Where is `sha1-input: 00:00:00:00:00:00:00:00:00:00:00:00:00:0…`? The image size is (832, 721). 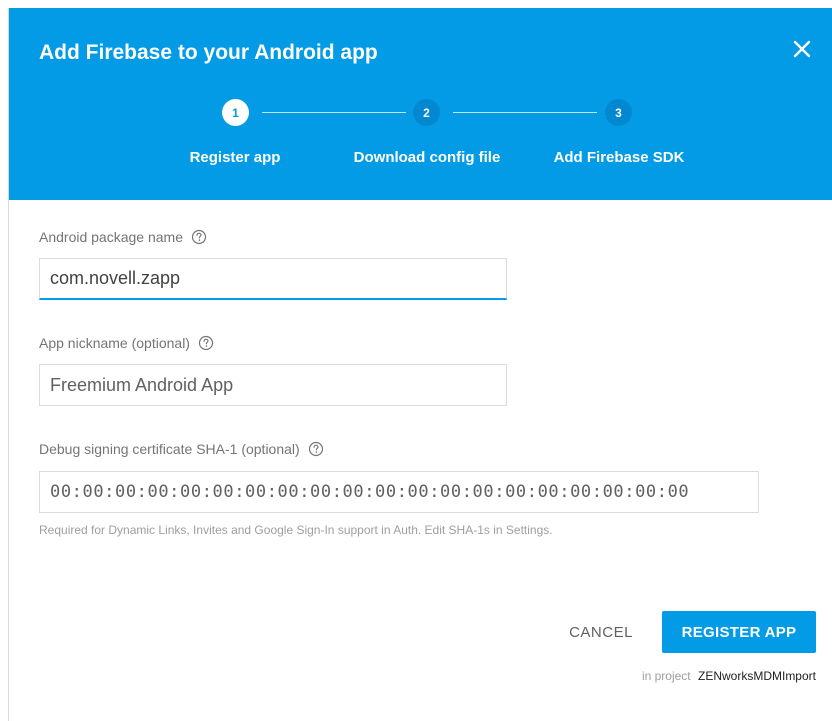
sha1-input: 00:00:00:00:00:00:00:00:00:00:00:00:00:0… is located at coordinates (399, 492).